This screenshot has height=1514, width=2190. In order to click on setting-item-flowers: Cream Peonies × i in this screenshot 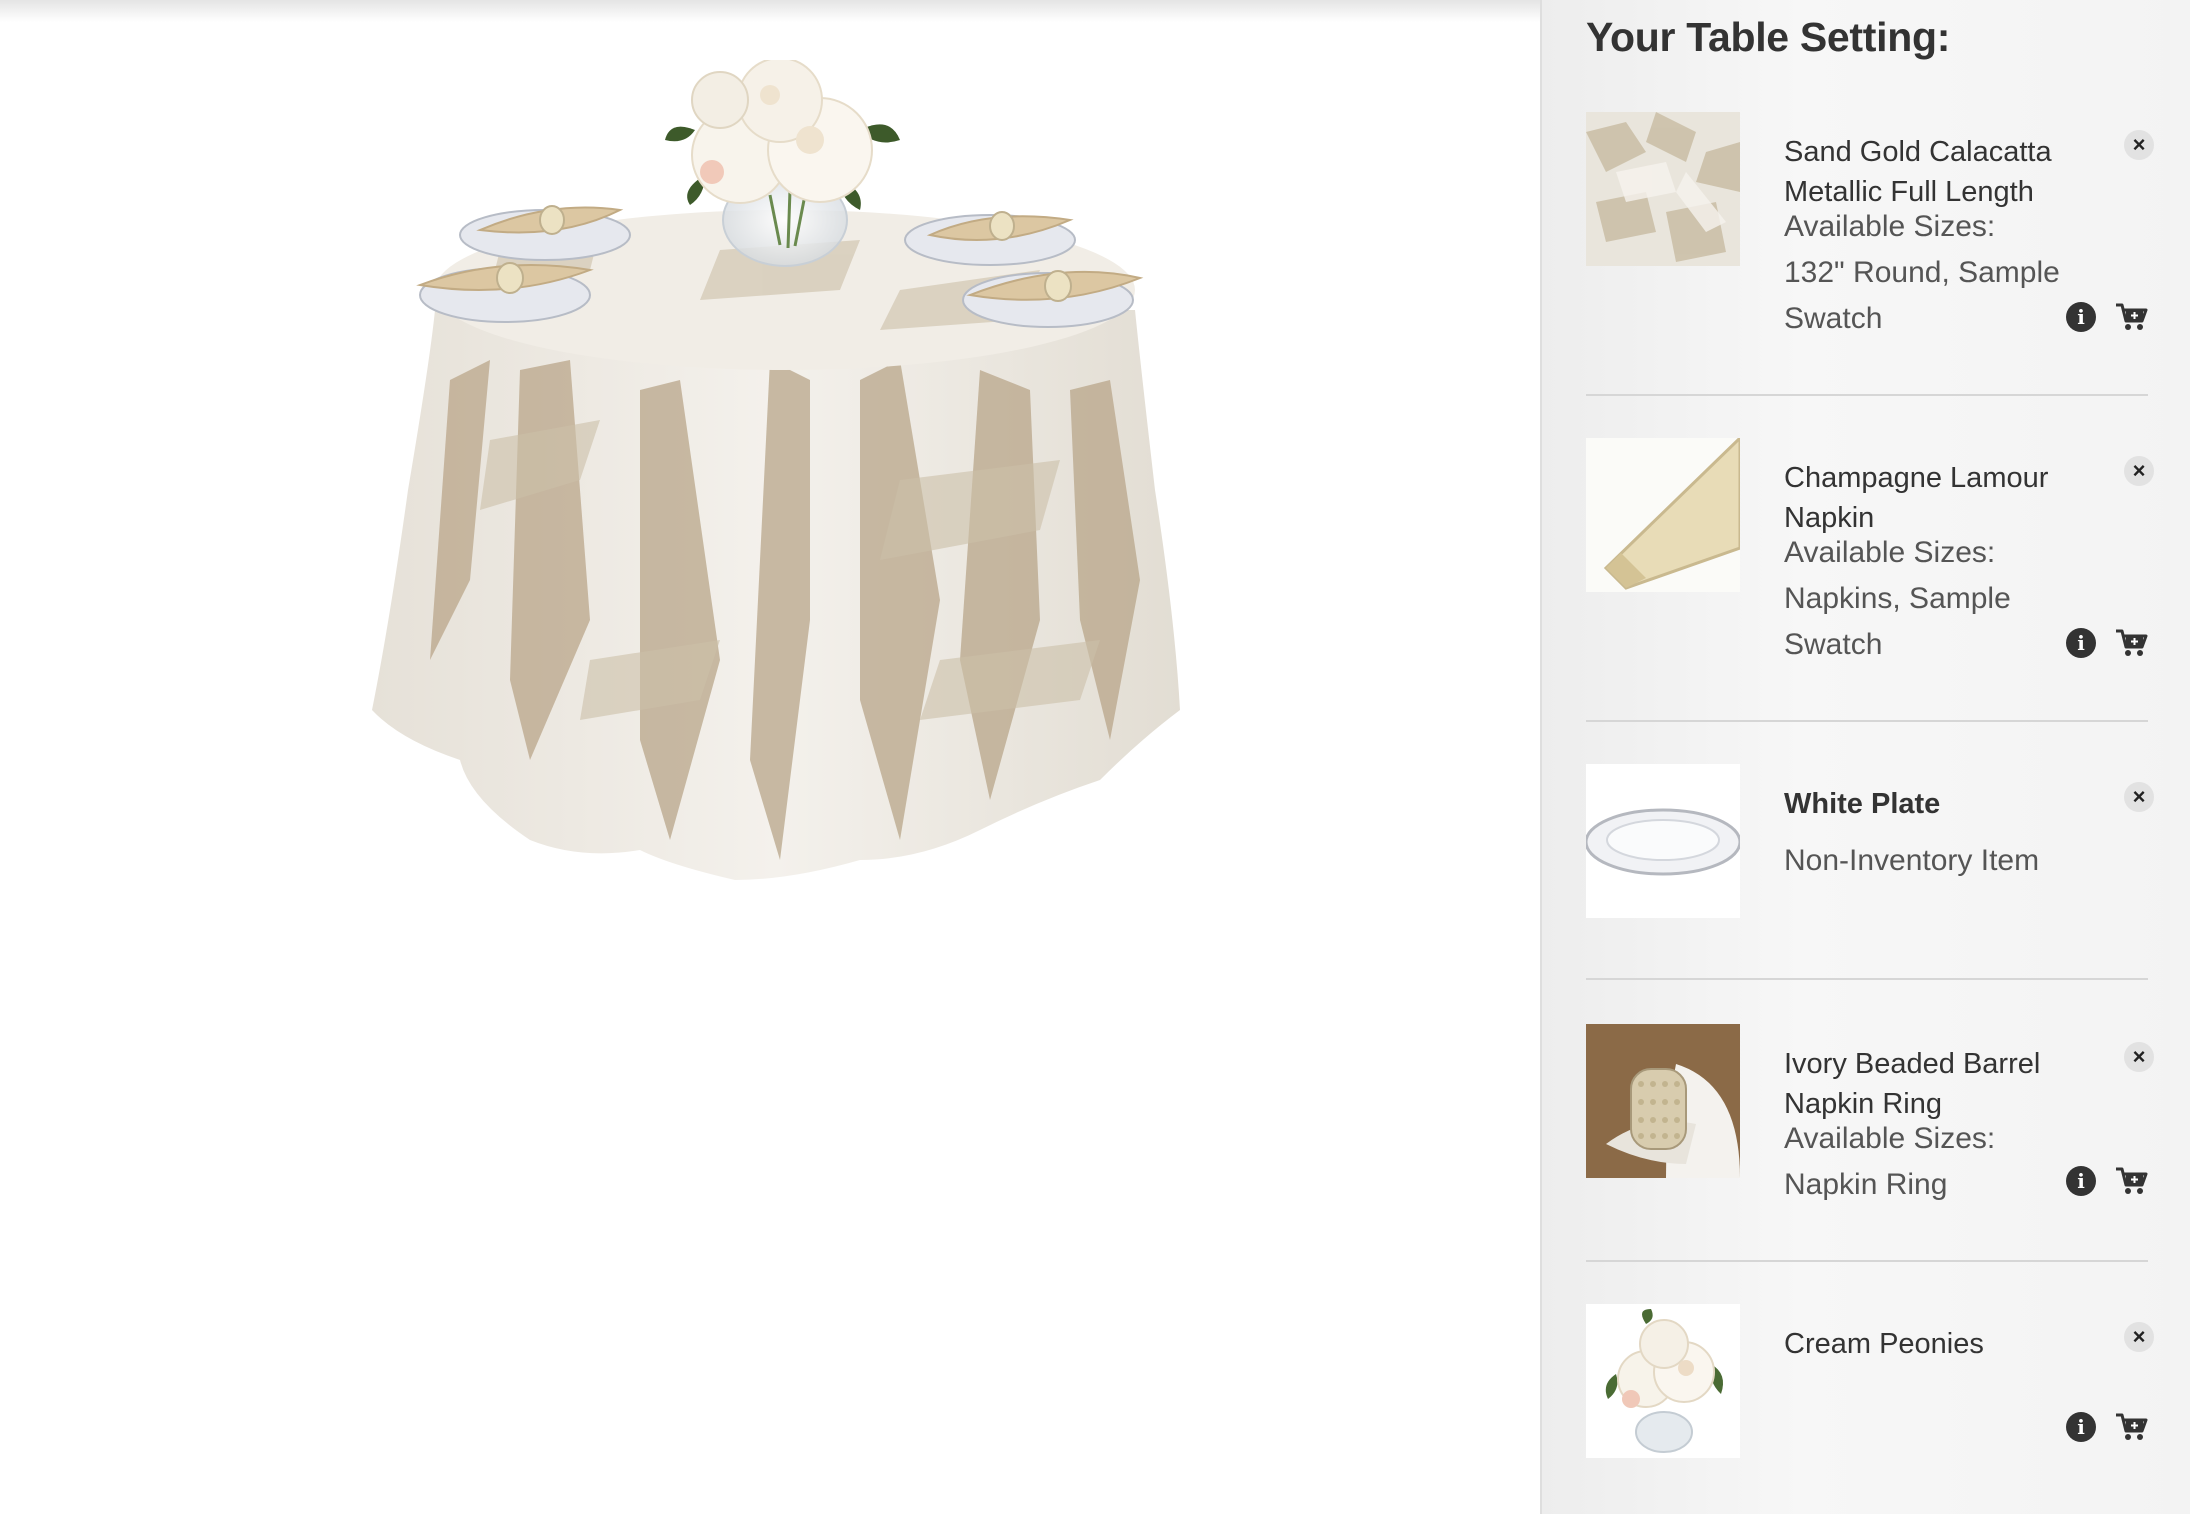, I will do `click(1870, 1404)`.